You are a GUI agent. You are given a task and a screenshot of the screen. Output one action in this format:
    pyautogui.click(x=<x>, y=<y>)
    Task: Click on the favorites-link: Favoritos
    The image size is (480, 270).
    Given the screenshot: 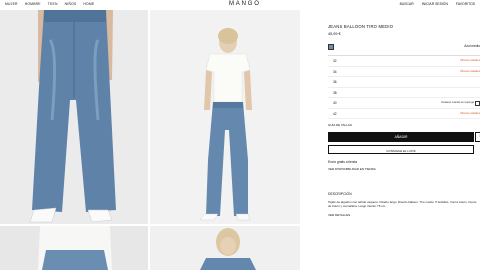 What is the action you would take?
    pyautogui.click(x=465, y=4)
    